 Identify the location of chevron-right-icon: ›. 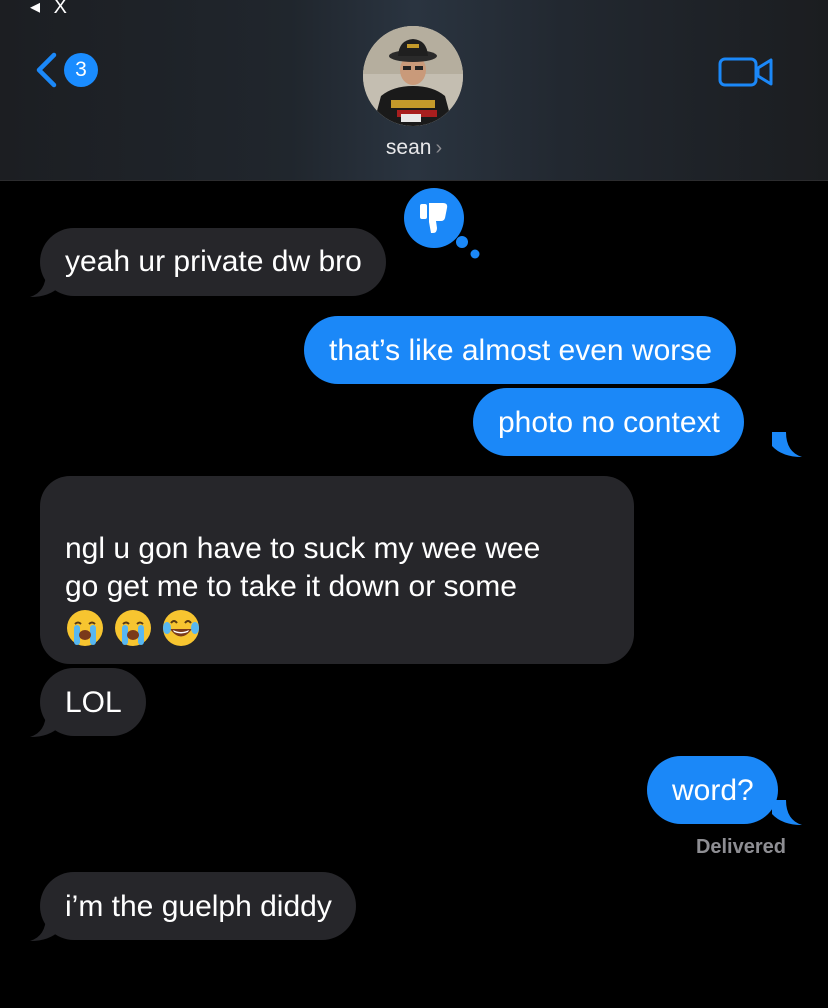
(439, 148).